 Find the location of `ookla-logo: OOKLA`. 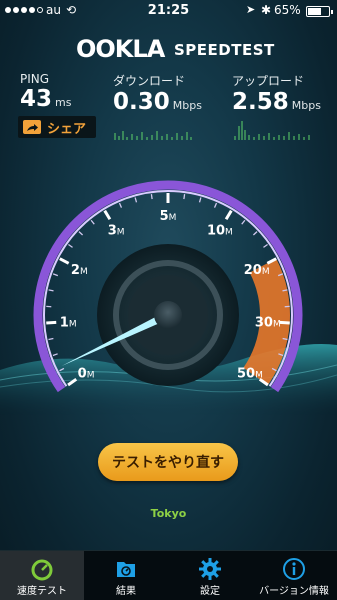

ookla-logo: OOKLA is located at coordinates (120, 49).